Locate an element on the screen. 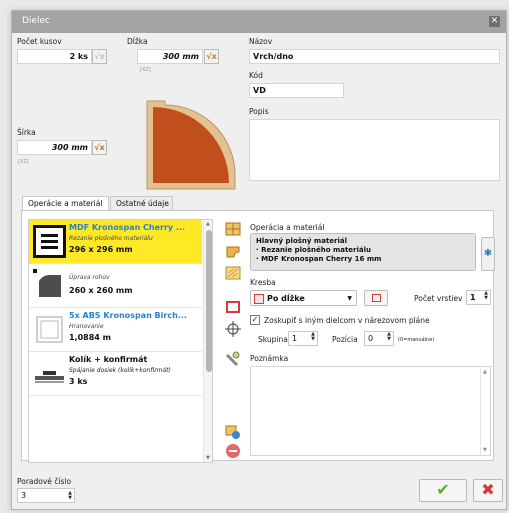 This screenshot has width=509, height=513. pozicia-label: Pozícia is located at coordinates (345, 339).